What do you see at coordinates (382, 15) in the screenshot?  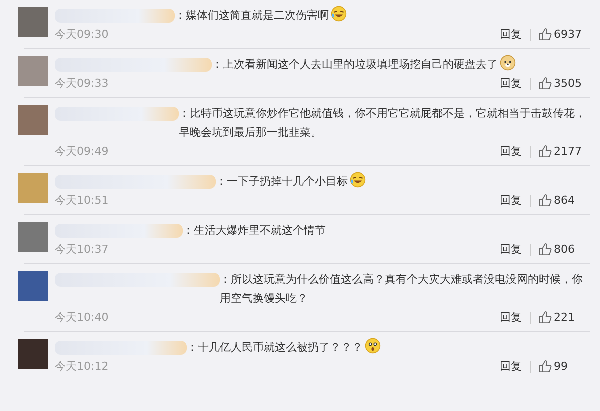 I see `comment-text: ：媒体们这简直就是二次伤害啊` at bounding box center [382, 15].